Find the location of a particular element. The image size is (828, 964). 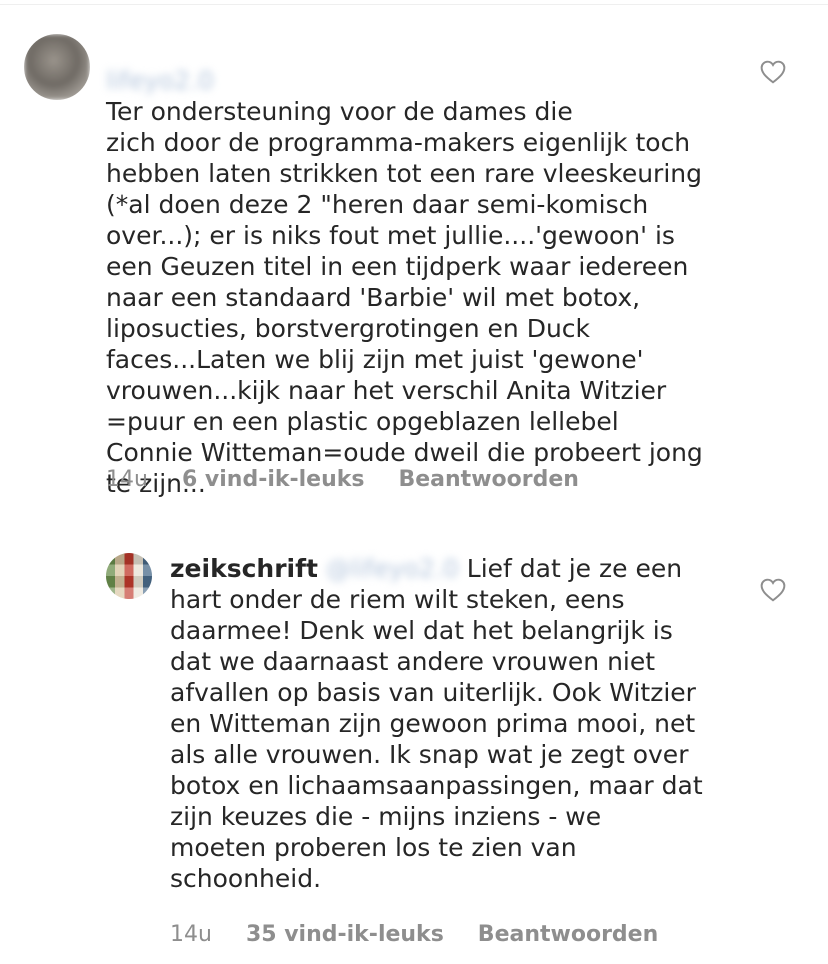

top-divider is located at coordinates (414, 4).